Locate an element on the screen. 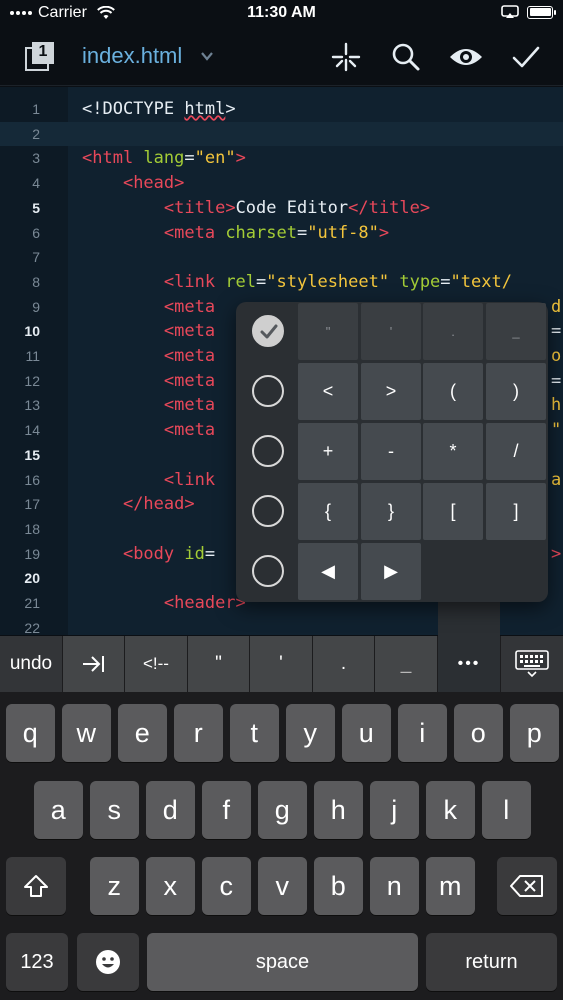 The width and height of the screenshot is (563, 1000). shift-key is located at coordinates (36, 886).